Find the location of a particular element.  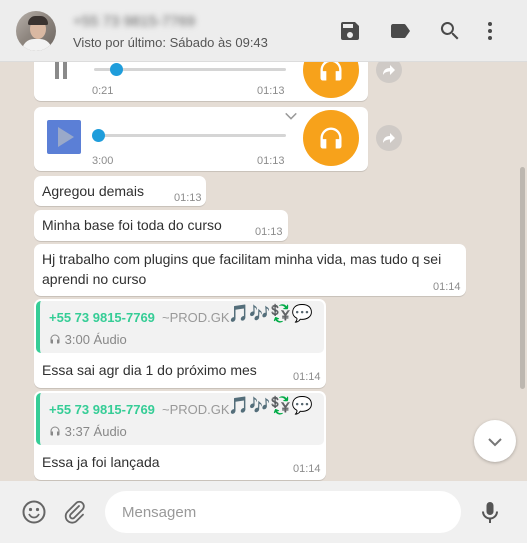

microphone-icon is located at coordinates (490, 512).